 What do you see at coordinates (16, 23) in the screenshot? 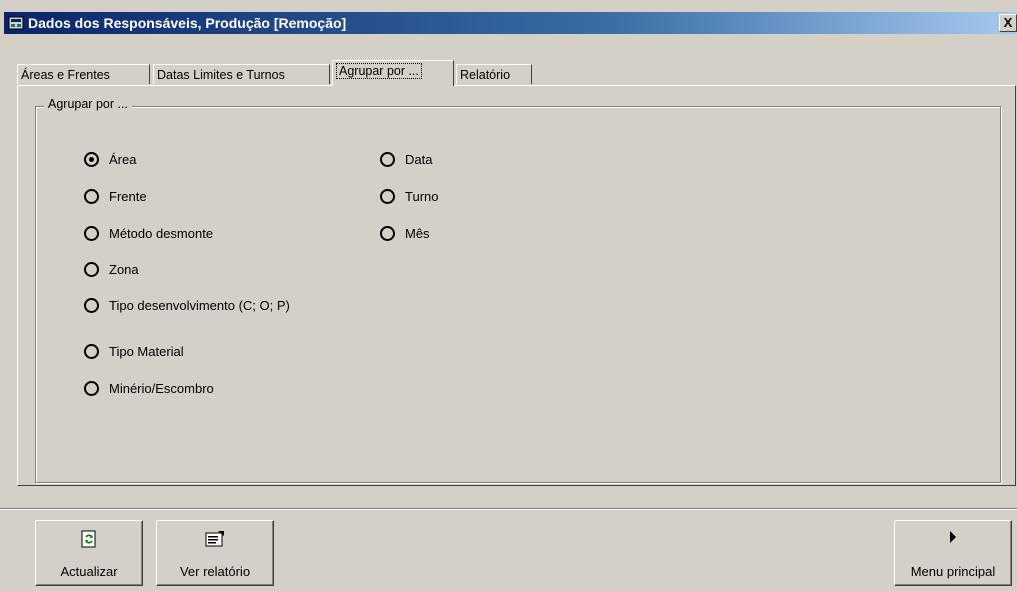
I see `app-icon` at bounding box center [16, 23].